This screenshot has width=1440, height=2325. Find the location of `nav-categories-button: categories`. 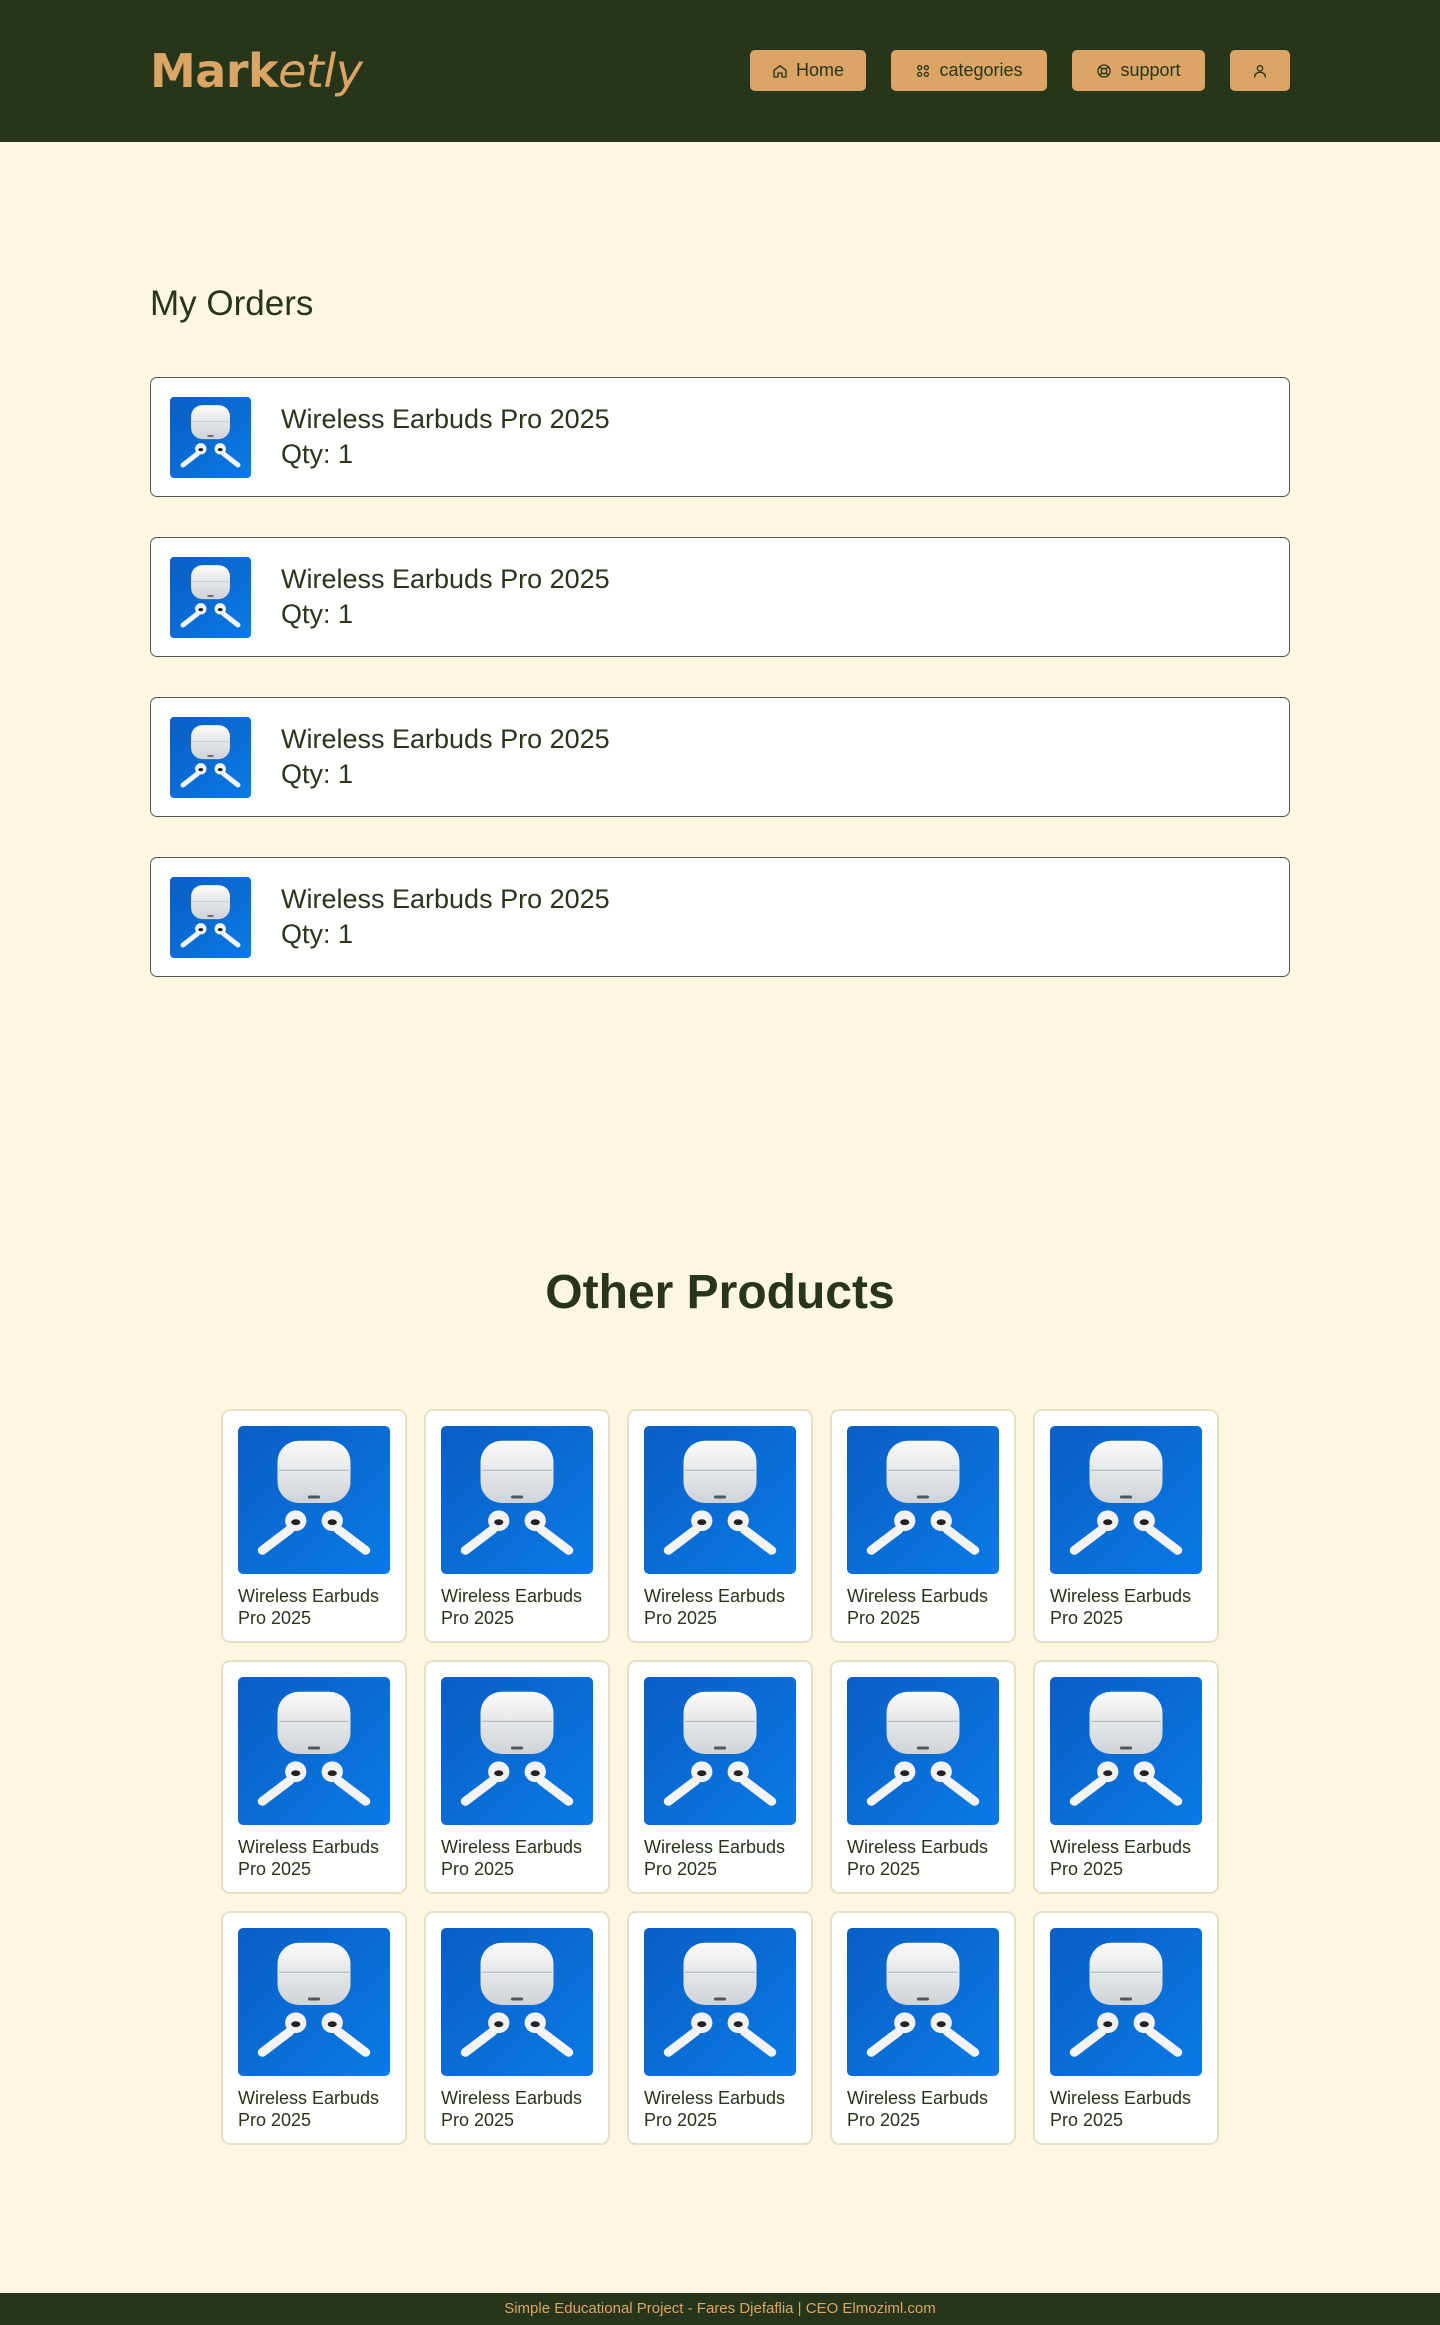

nav-categories-button: categories is located at coordinates (969, 70).